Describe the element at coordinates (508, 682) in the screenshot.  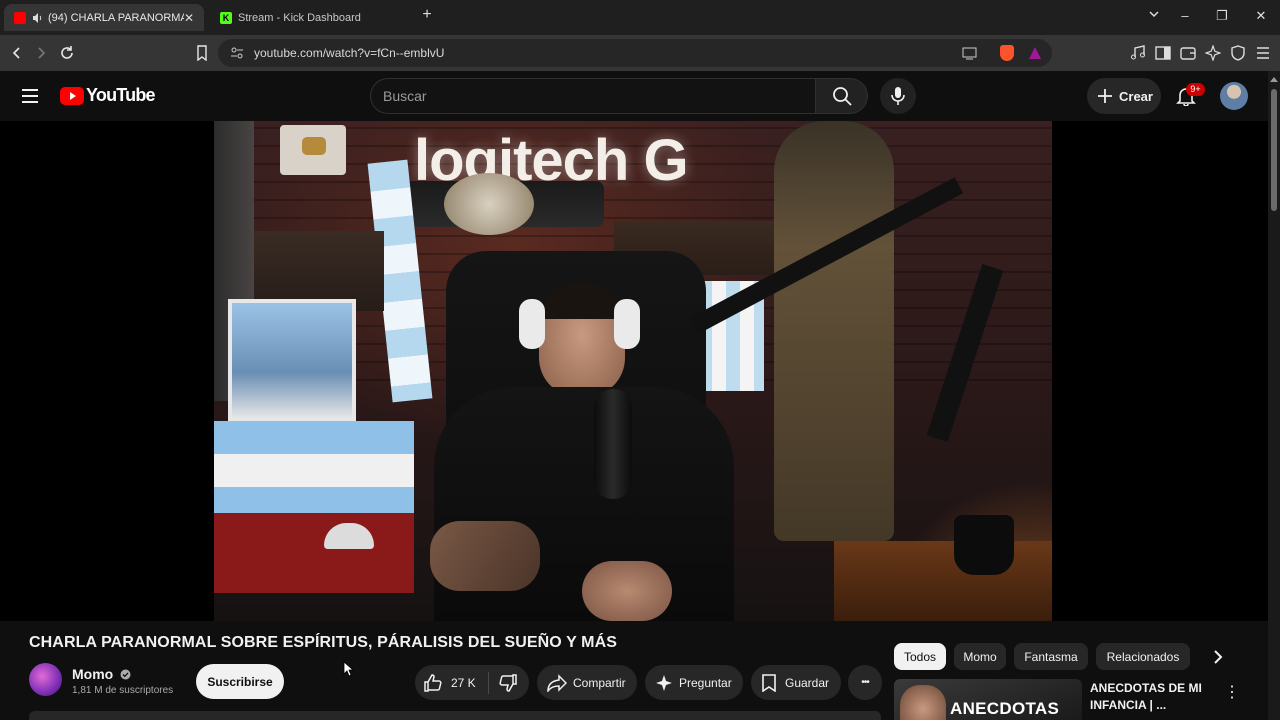
I see `thumbs-down-icon` at that location.